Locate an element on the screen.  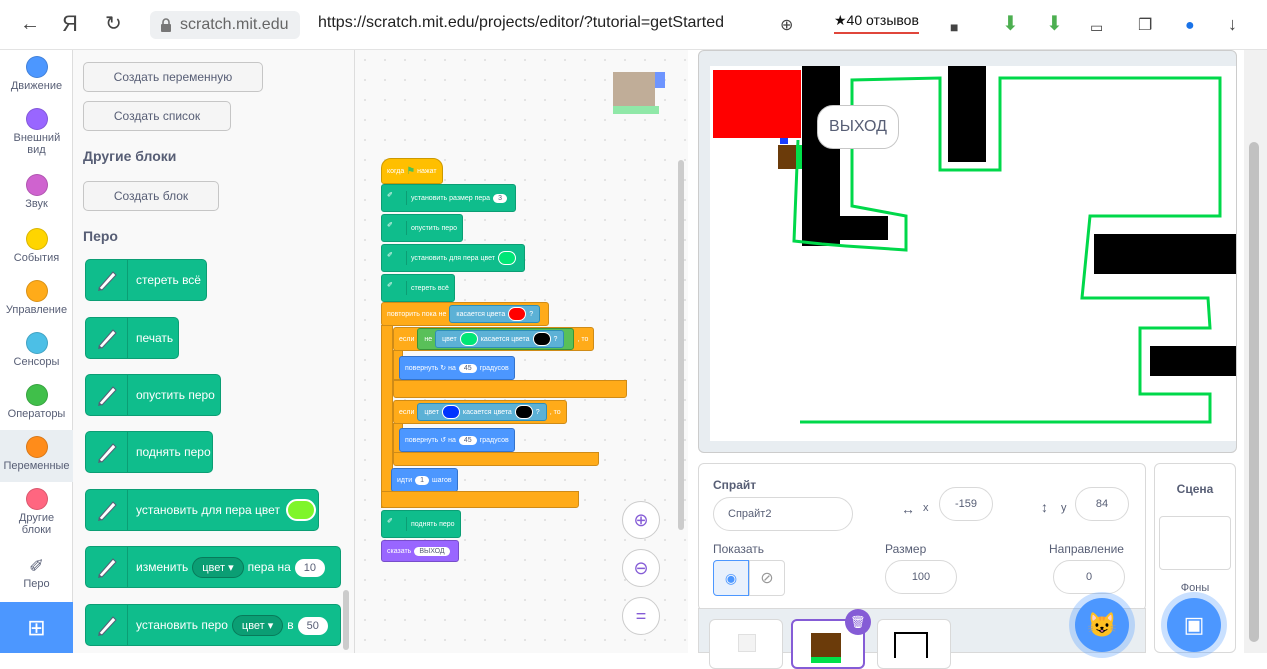
back-arrow-icon: ← is located at coordinates (30, 24).